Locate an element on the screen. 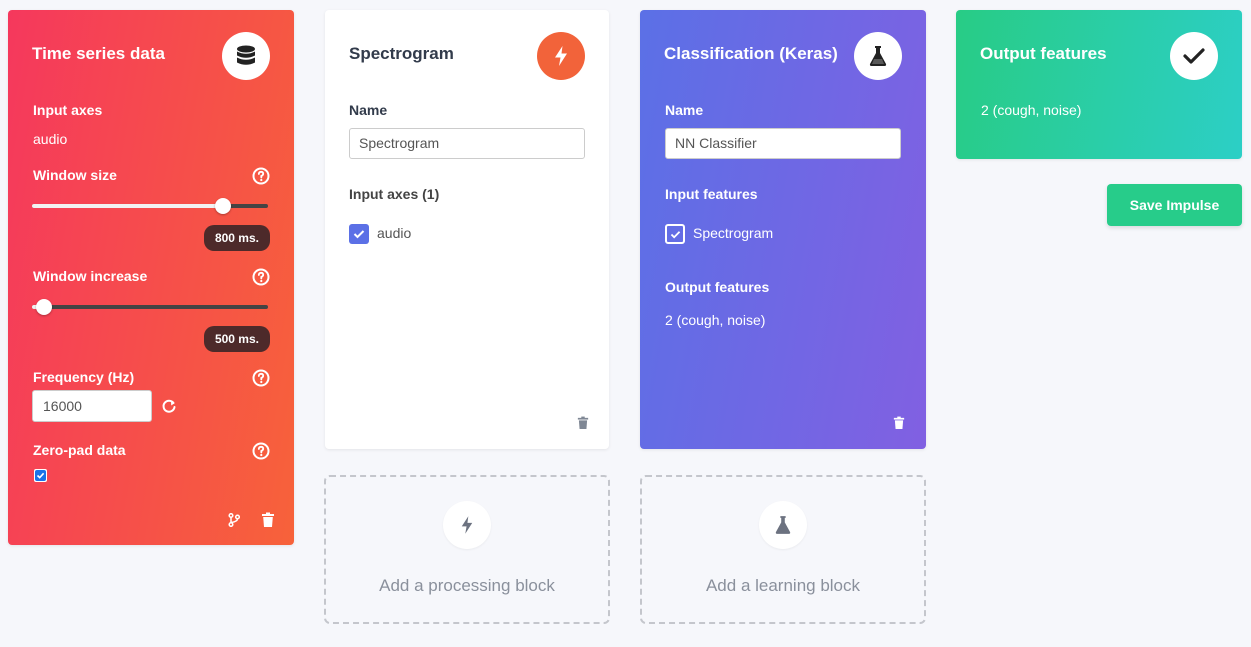 Image resolution: width=1251 pixels, height=647 pixels. frequency-label: Frequency (Hz) is located at coordinates (84, 377).